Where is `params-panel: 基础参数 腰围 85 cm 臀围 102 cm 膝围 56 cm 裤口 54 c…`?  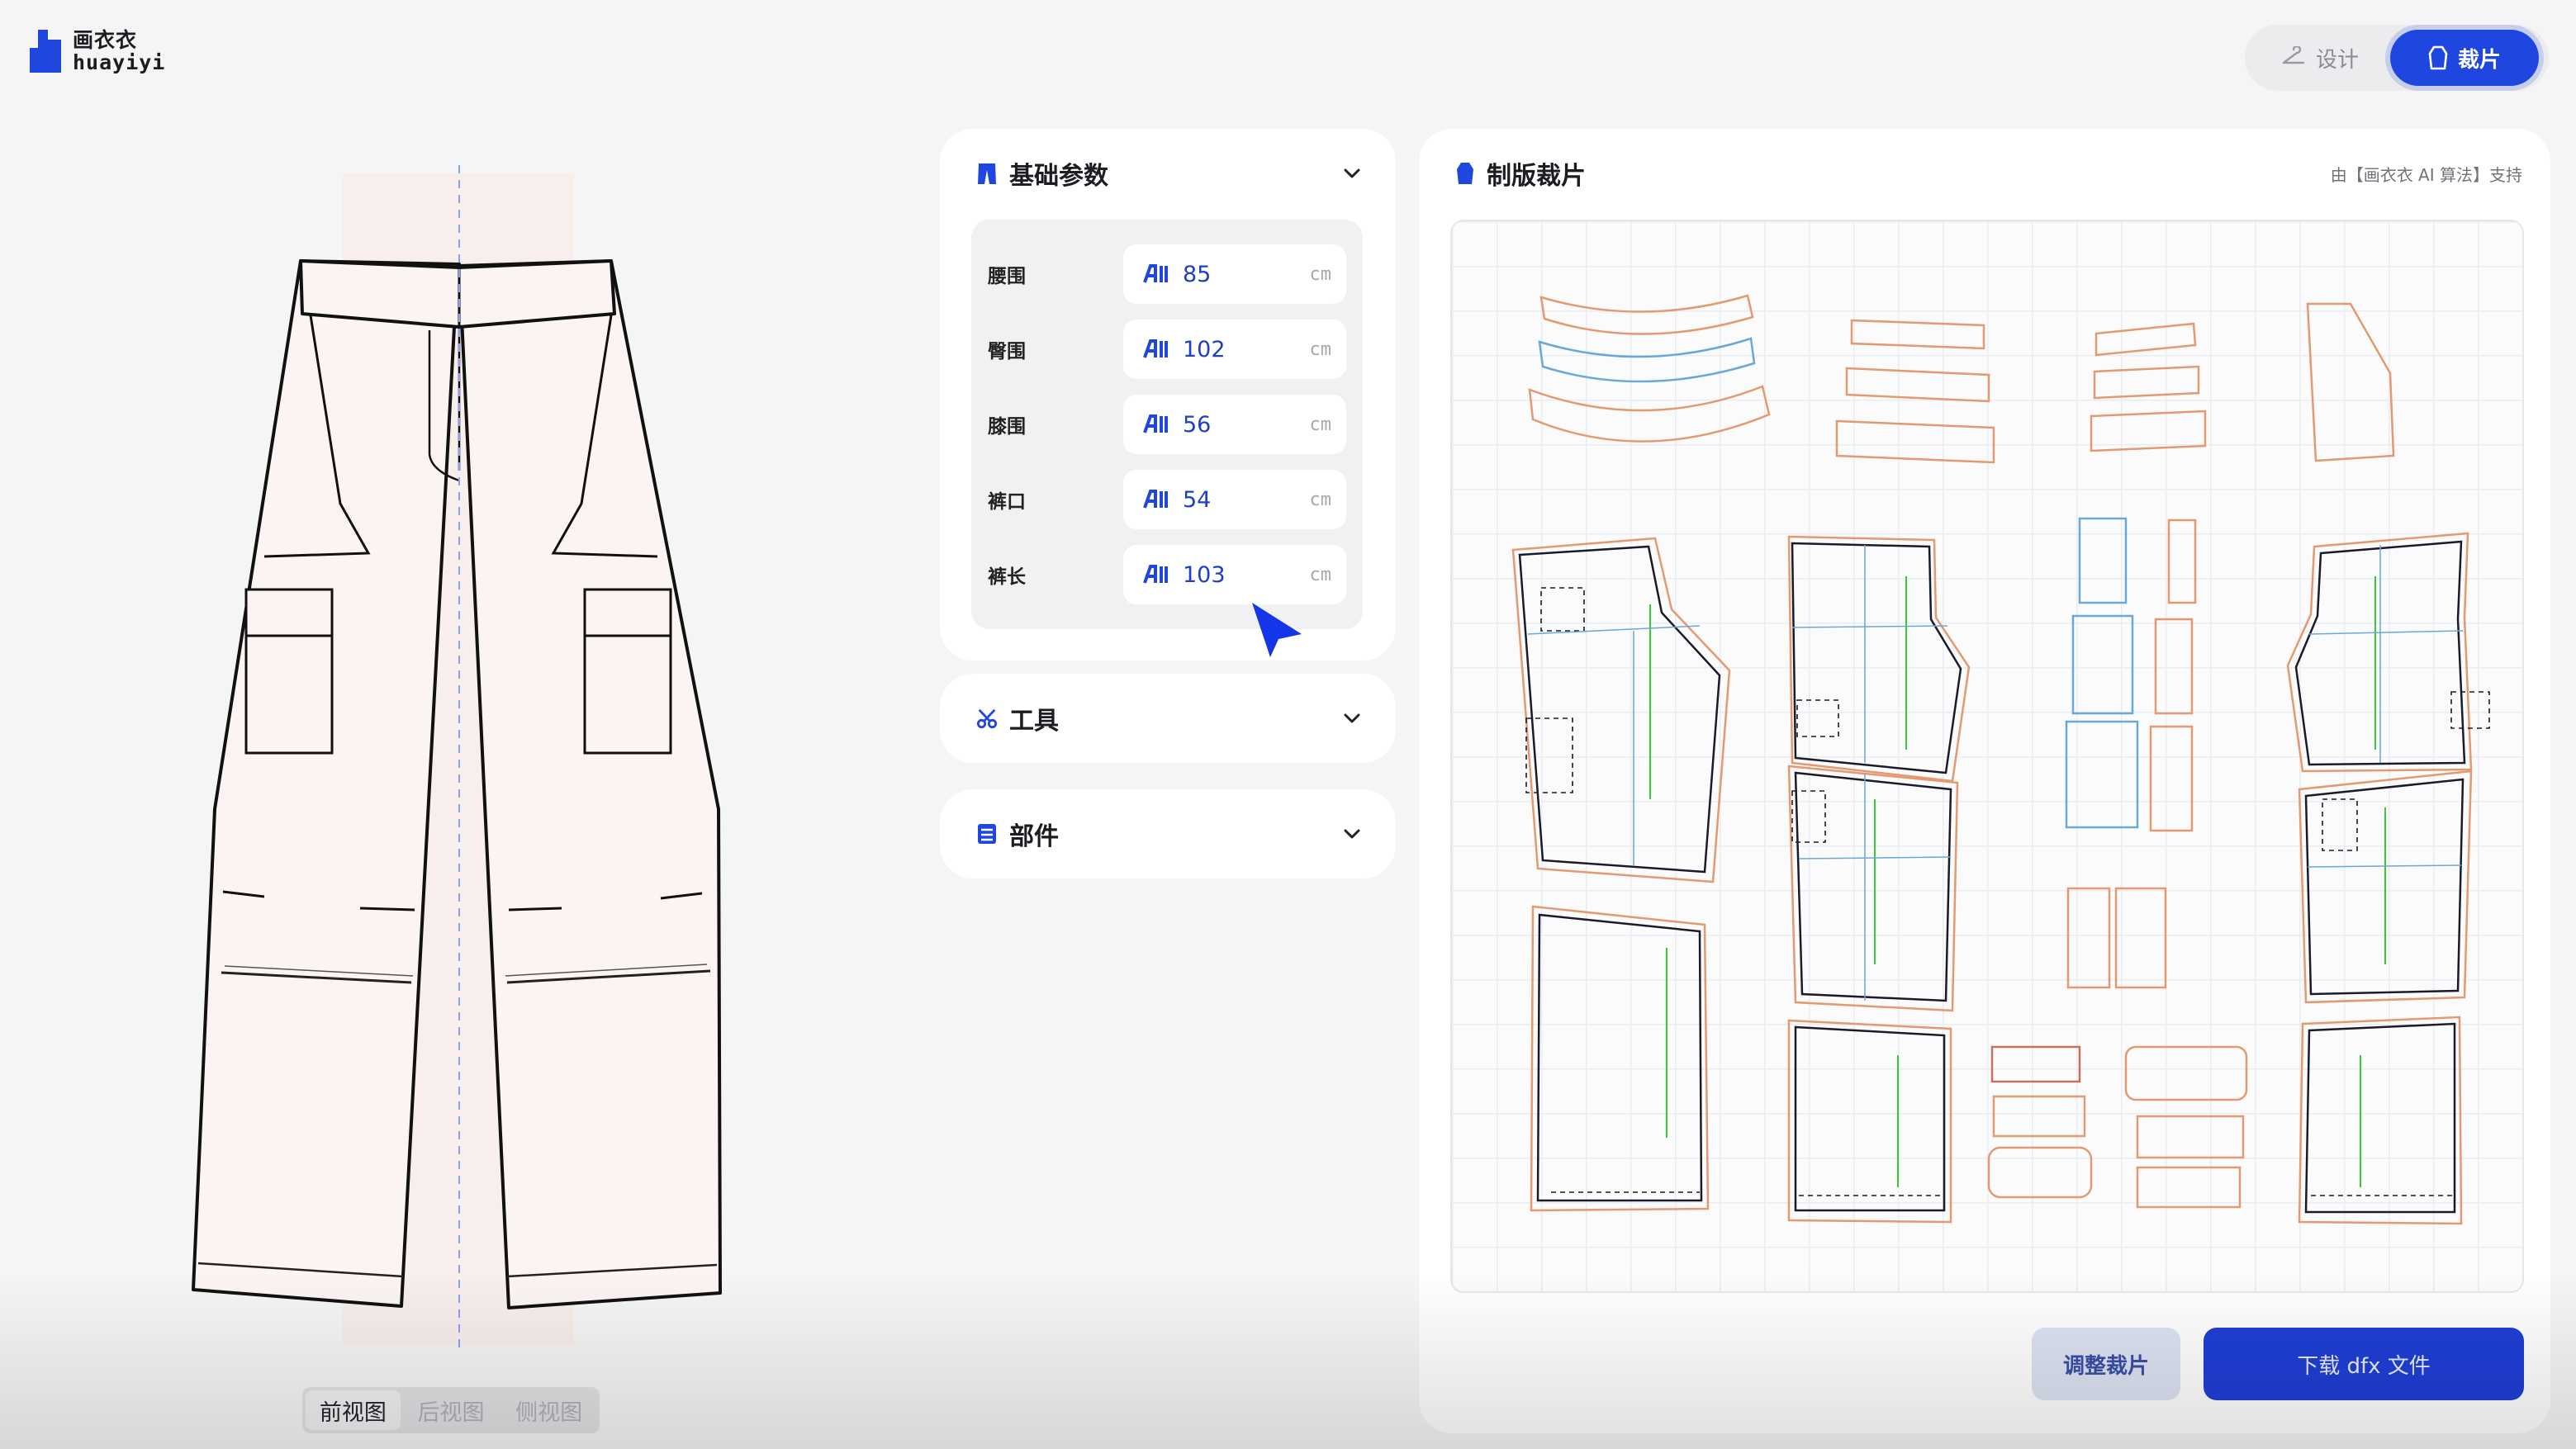
params-panel: 基础参数 腰围 85 cm 臀围 102 cm 膝围 56 cm 裤口 54 c… is located at coordinates (1168, 395).